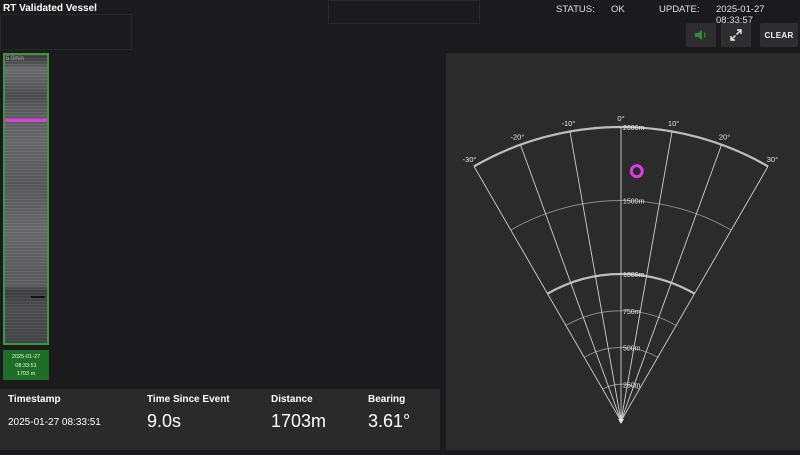  I want to click on status-value: OK, so click(618, 9).